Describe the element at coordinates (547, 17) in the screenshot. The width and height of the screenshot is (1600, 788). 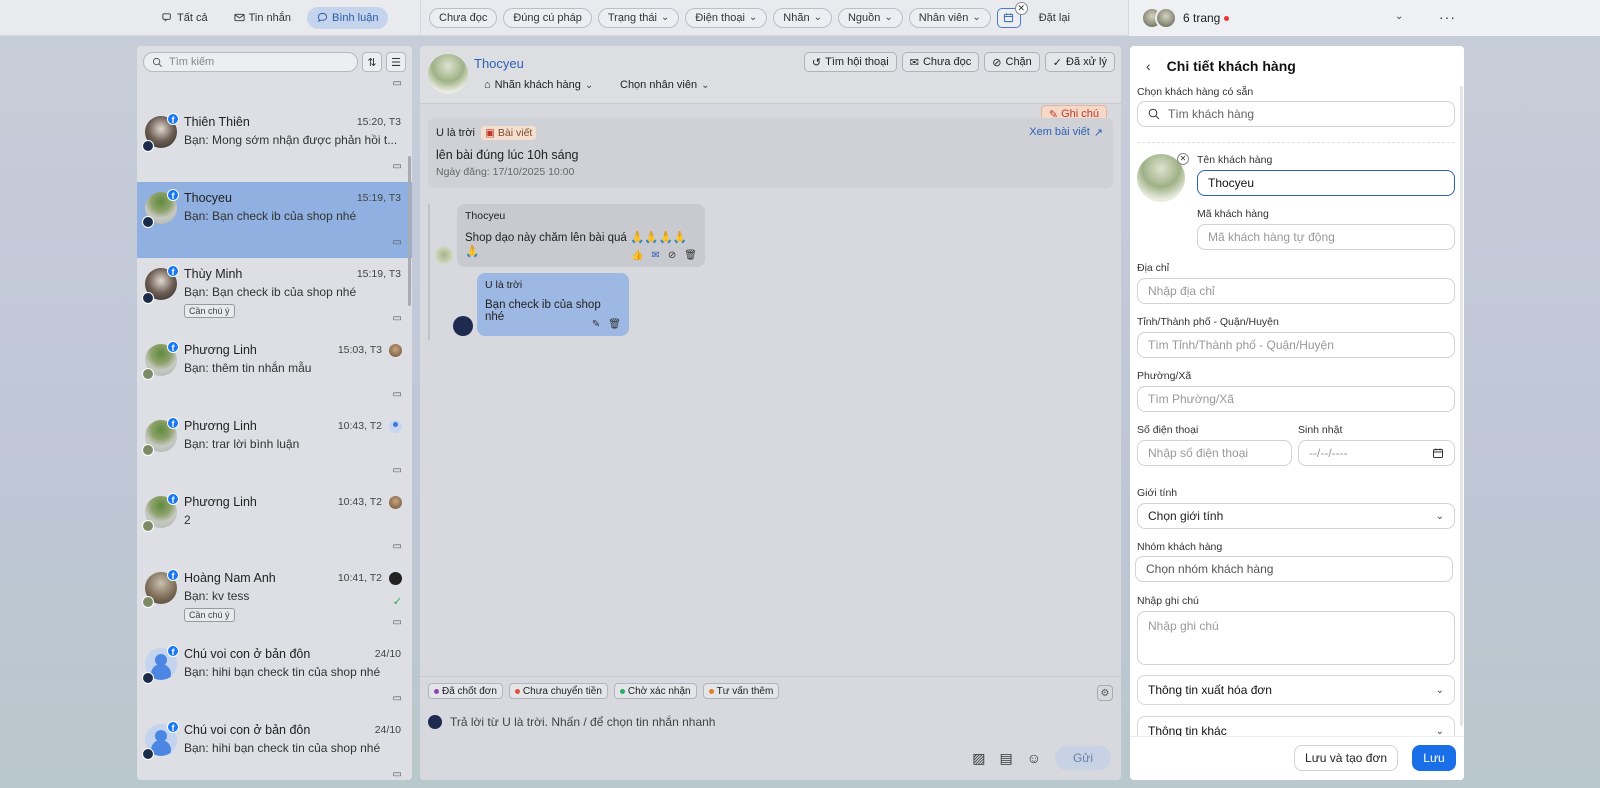
I see `filter-syntax: Đúng cú pháp` at that location.